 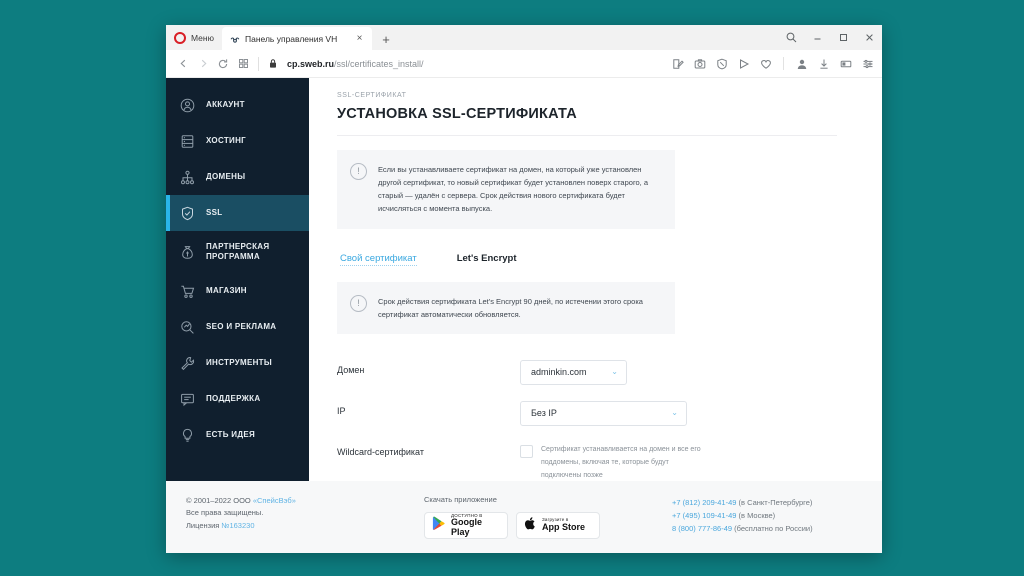 What do you see at coordinates (801, 63) in the screenshot?
I see `profile-avatar-icon` at bounding box center [801, 63].